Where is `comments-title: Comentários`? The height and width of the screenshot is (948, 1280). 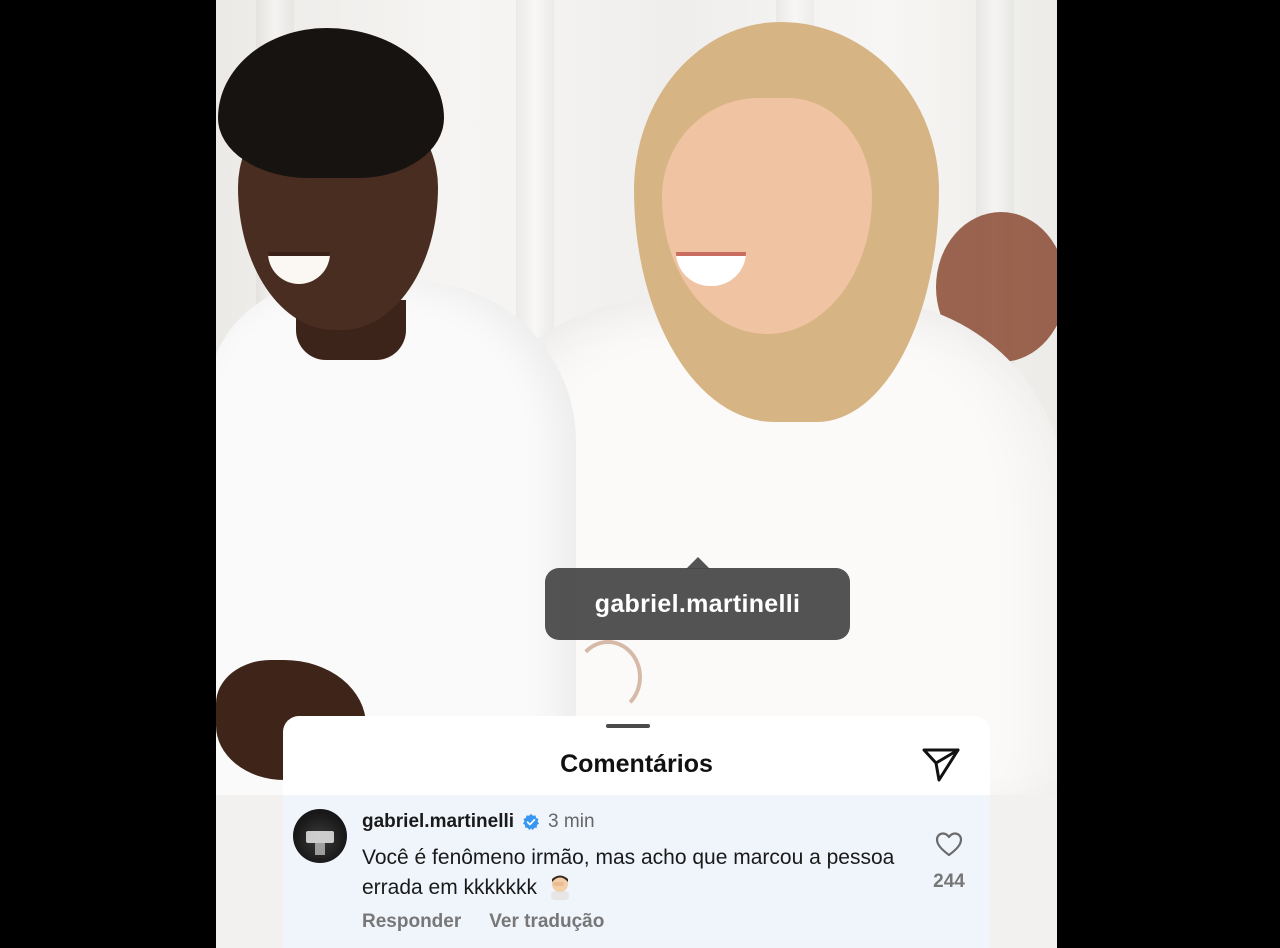 comments-title: Comentários is located at coordinates (636, 764).